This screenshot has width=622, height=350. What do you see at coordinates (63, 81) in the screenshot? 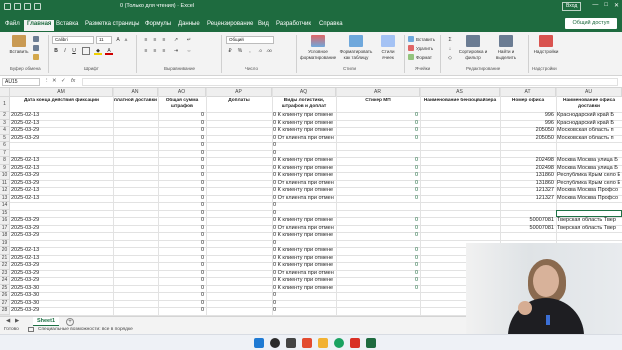
I see `enter-icon: ✓` at bounding box center [63, 81].